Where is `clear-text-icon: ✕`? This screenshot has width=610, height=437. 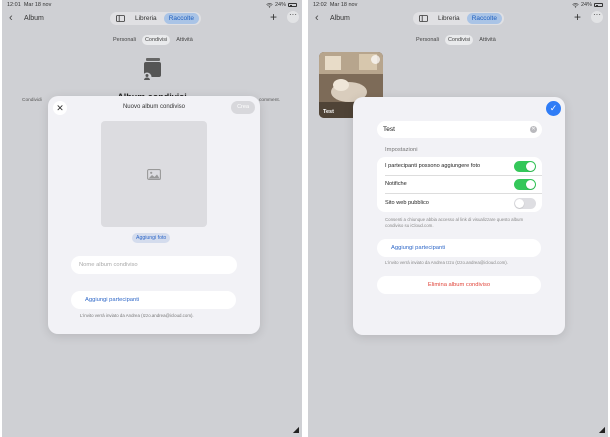
clear-text-icon: ✕ is located at coordinates (533, 129).